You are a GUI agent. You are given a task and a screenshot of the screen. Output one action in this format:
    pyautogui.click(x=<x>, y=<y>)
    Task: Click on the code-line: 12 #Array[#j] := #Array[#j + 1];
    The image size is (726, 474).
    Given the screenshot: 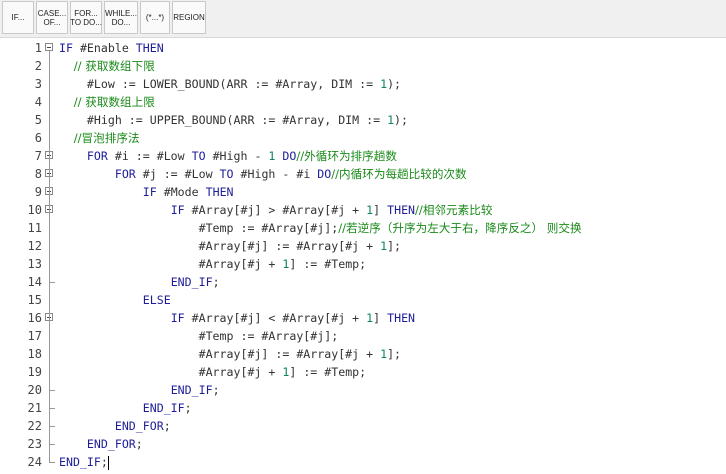 What is the action you would take?
    pyautogui.click(x=363, y=246)
    